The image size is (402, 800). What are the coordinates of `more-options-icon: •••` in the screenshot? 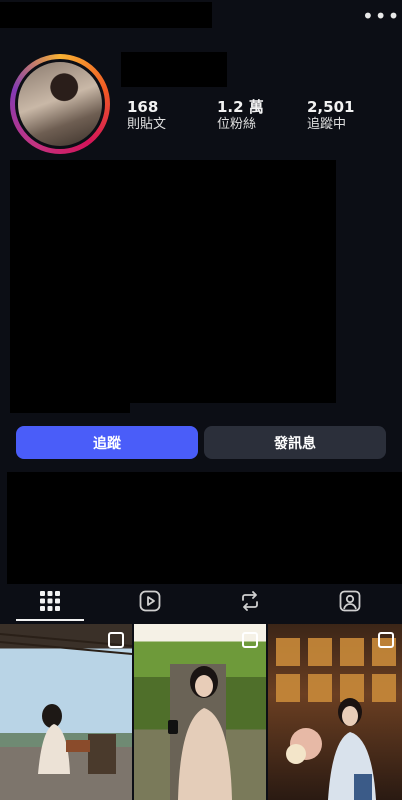 It's located at (380, 16).